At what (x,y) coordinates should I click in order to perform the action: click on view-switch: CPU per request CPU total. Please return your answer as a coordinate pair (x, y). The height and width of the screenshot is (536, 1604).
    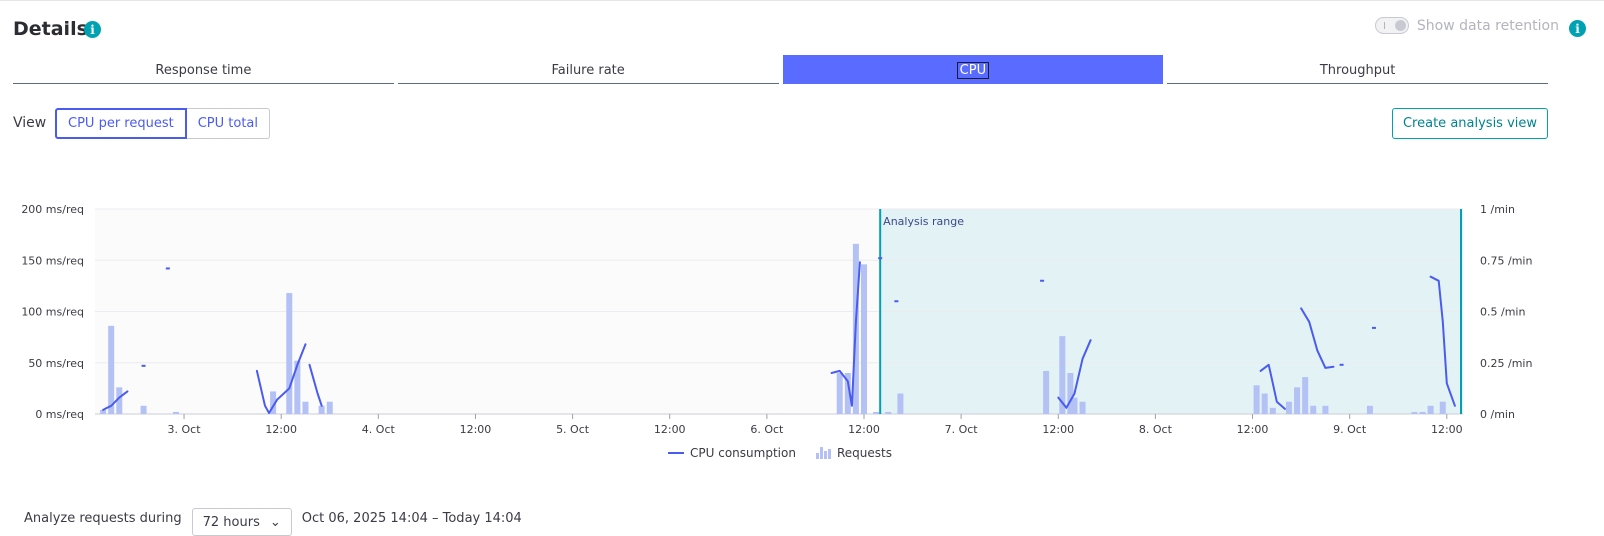
    Looking at the image, I should click on (163, 123).